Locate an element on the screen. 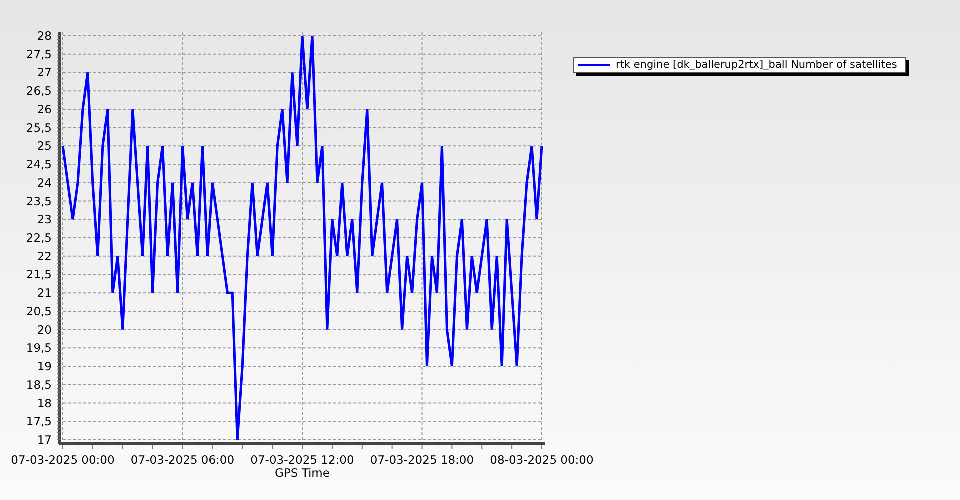 This screenshot has width=960, height=500. tick-label: 23,5 is located at coordinates (39, 201).